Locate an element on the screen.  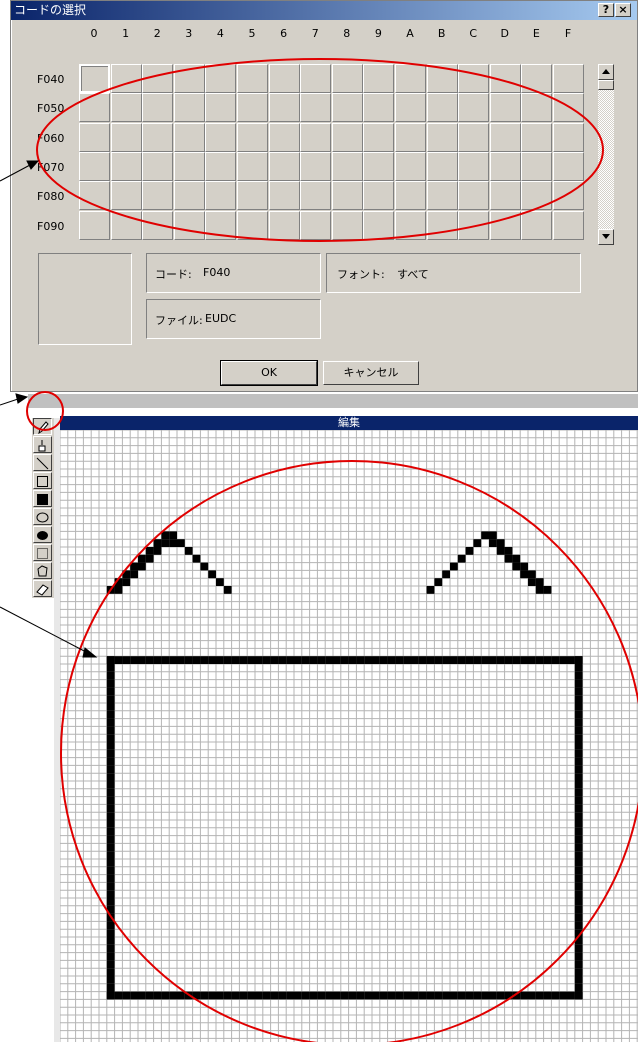
arrow-to-grid-line is located at coordinates (15, 173).